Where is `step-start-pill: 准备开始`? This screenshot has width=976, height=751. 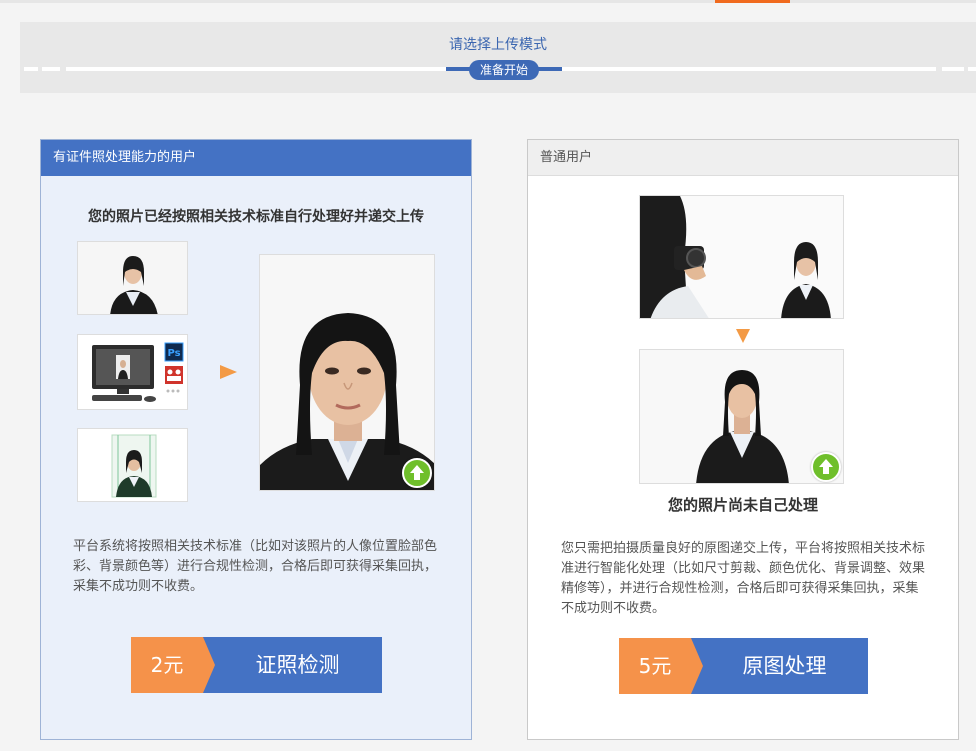 step-start-pill: 准备开始 is located at coordinates (504, 70).